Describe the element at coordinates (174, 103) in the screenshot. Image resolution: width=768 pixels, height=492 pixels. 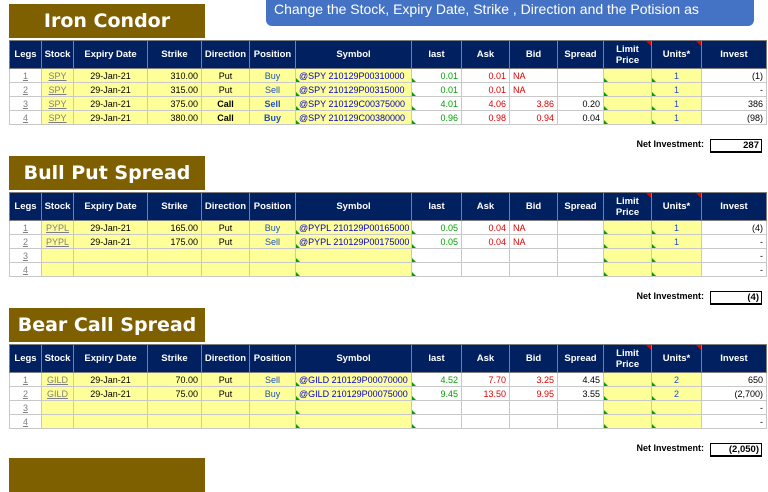
I see `cell-strike: 375.00` at that location.